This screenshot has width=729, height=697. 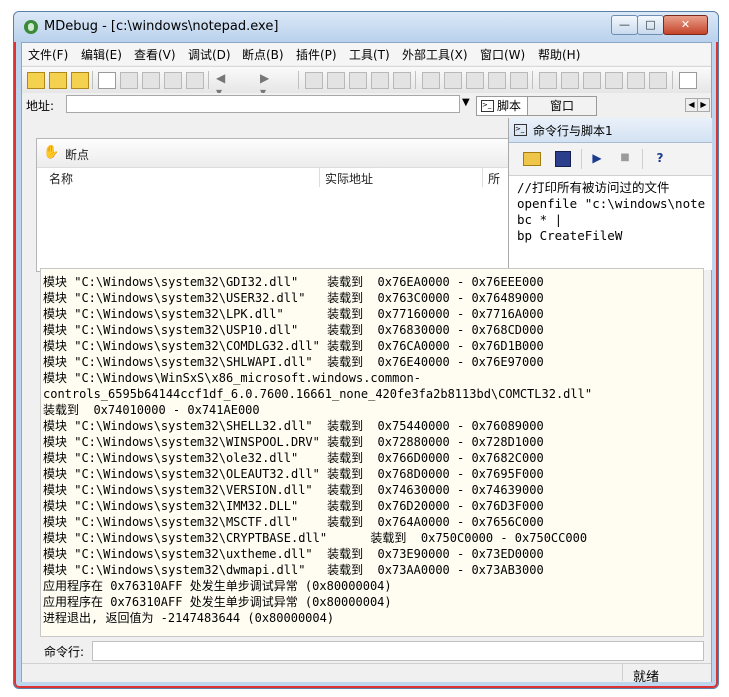 What do you see at coordinates (562, 106) in the screenshot?
I see `tab-window: 窗口` at bounding box center [562, 106].